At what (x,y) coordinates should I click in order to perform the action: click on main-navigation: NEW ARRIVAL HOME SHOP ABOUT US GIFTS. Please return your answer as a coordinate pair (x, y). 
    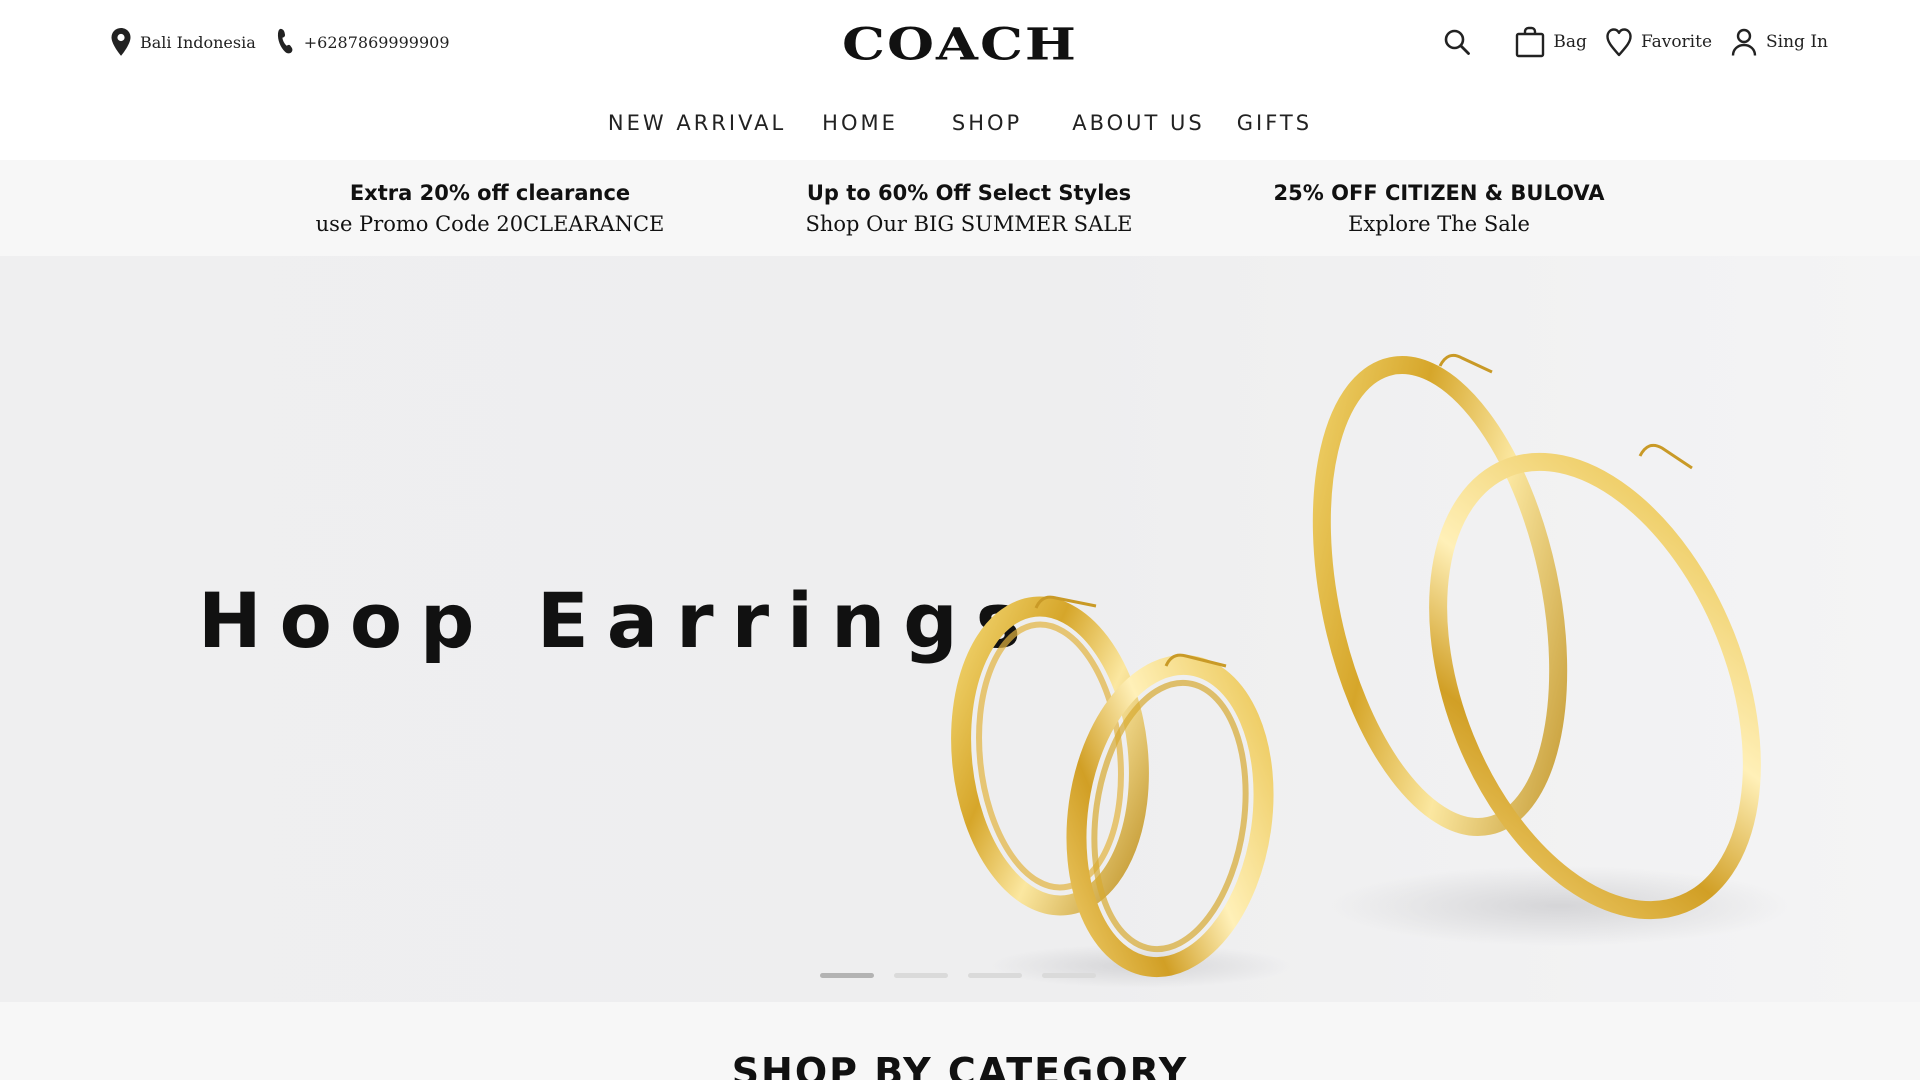
    Looking at the image, I should click on (960, 123).